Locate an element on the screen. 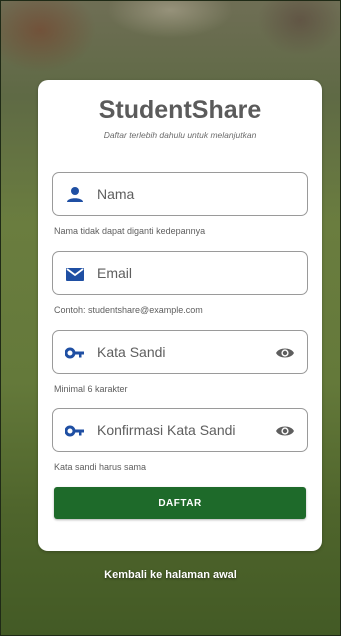  register-button: DAFTAR is located at coordinates (180, 503).